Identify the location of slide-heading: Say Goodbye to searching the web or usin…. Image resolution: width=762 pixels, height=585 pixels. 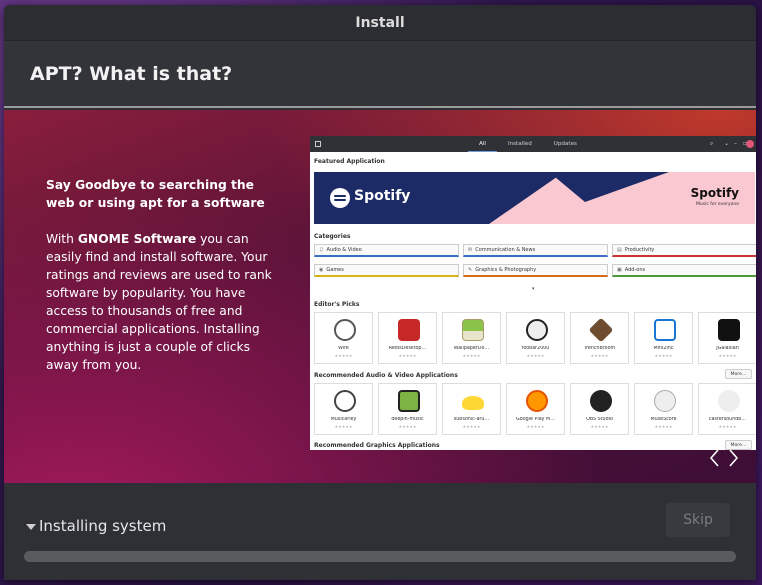
(155, 194).